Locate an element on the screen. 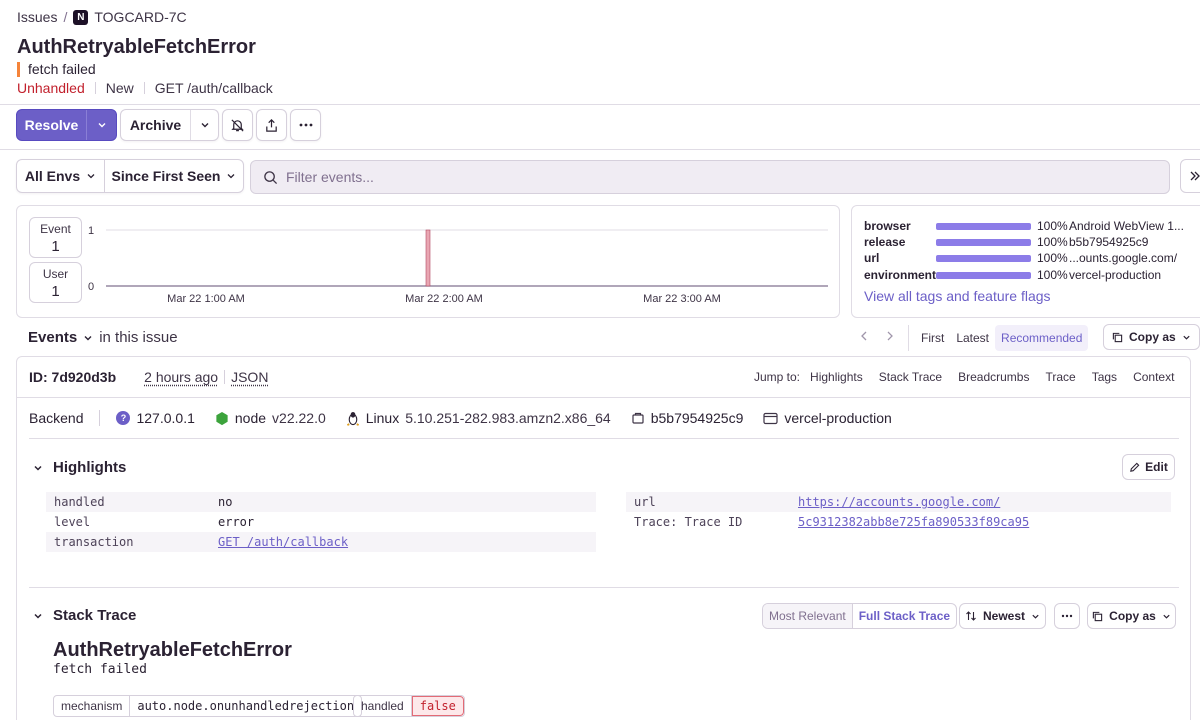  breadcrumb-issues-link: Issues is located at coordinates (37, 17).